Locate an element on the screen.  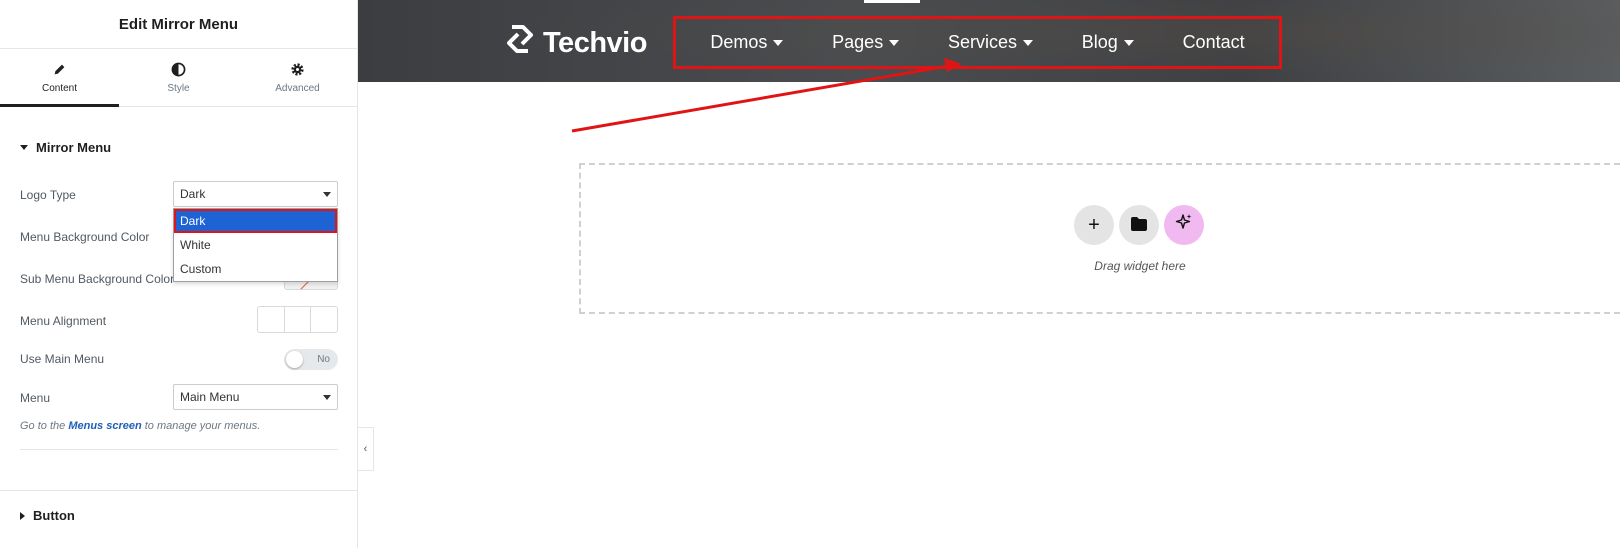
main-nav: Demos Pages Services Blog Contact is located at coordinates (977, 42).